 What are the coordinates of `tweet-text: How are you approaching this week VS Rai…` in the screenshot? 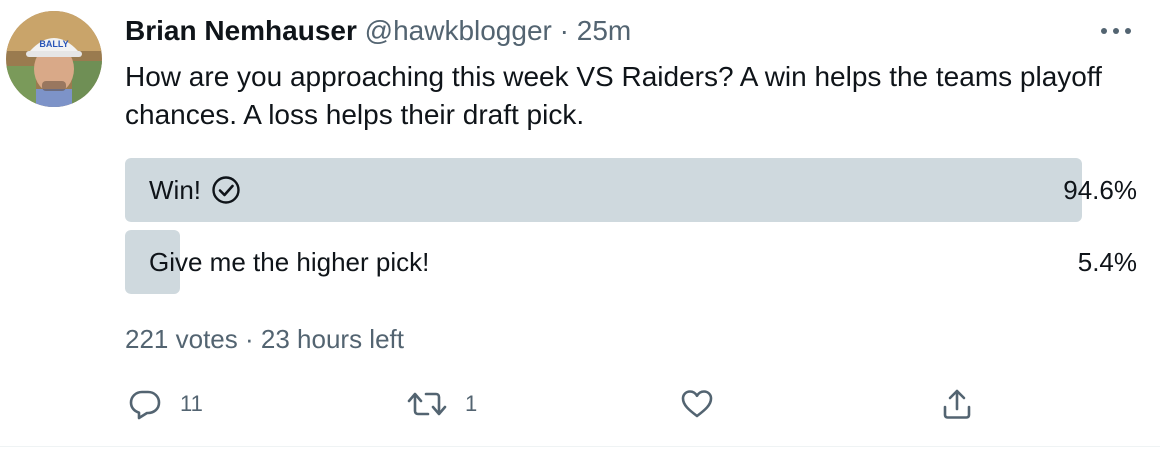 It's located at (613, 95).